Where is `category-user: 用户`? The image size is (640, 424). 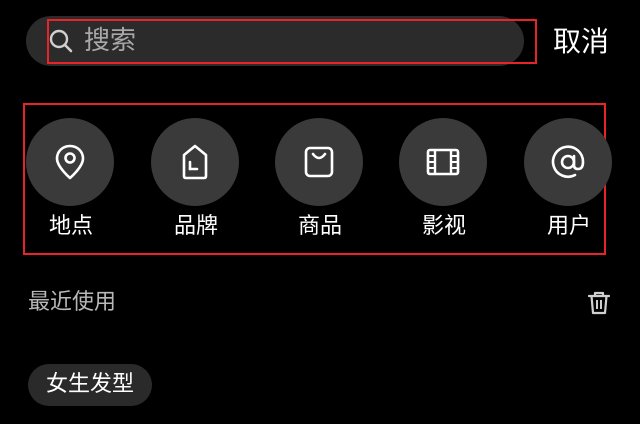 category-user: 用户 is located at coordinates (569, 183).